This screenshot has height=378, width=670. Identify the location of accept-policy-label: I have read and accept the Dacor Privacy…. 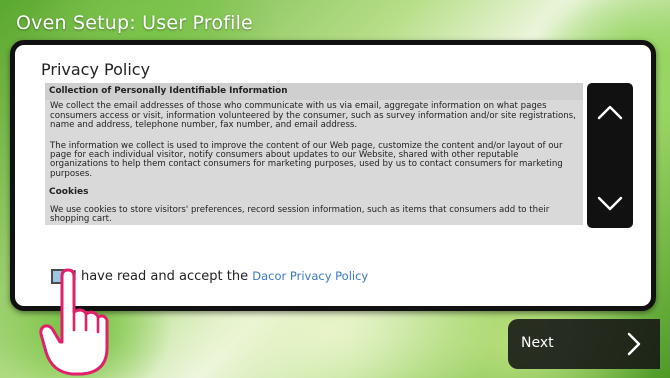
(220, 276).